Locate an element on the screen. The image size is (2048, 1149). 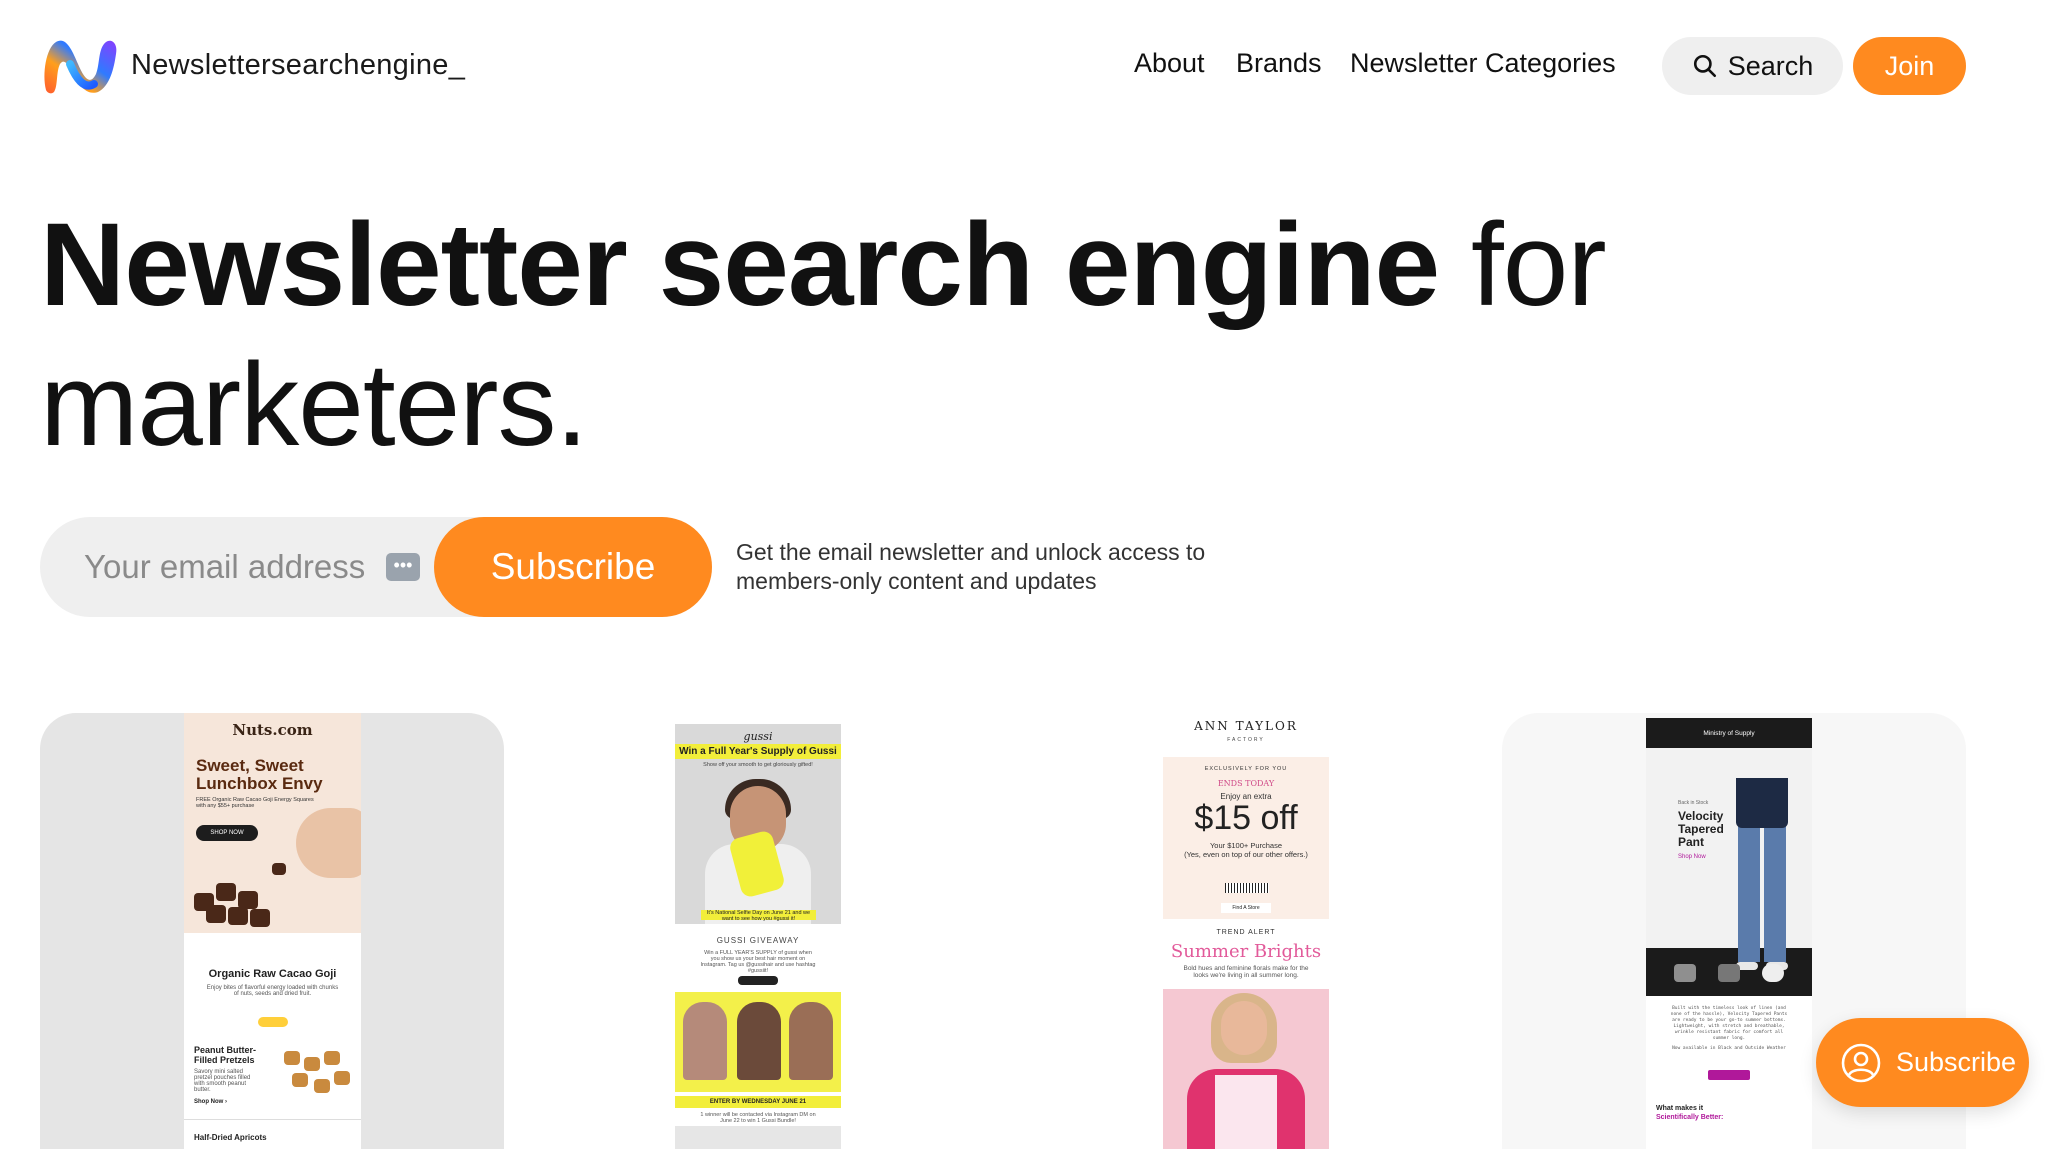
gussi-footer-image is located at coordinates (758, 1137).